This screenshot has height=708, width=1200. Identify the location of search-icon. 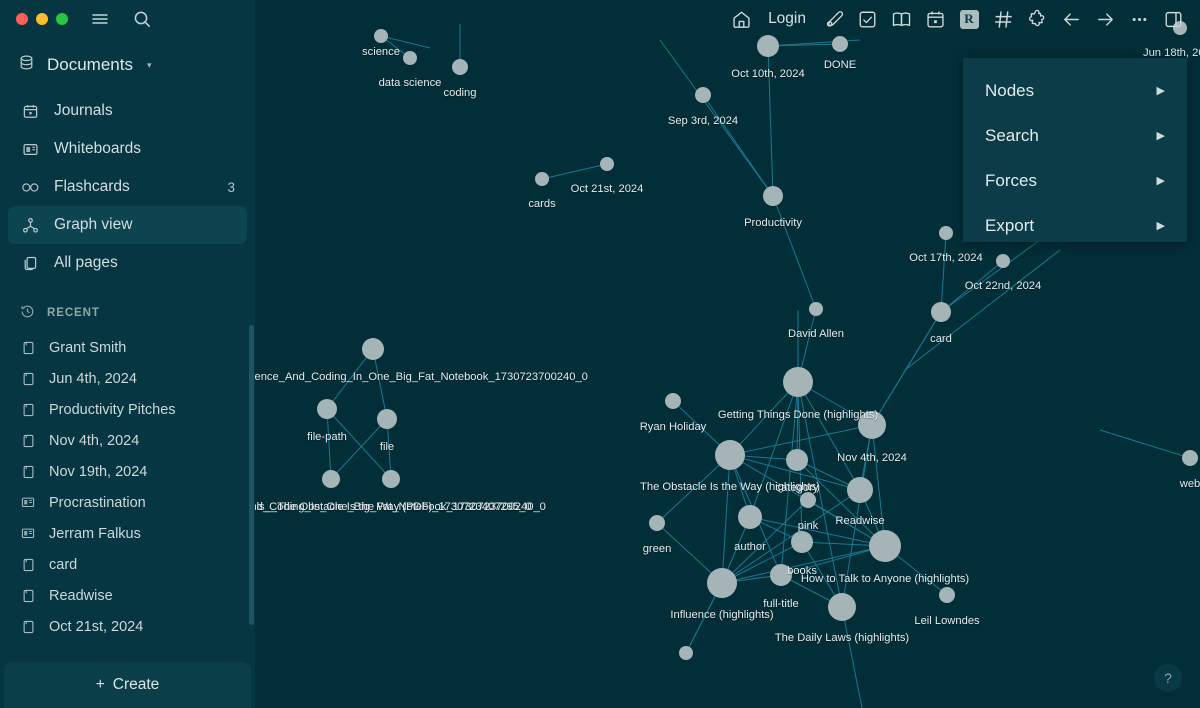
(142, 19).